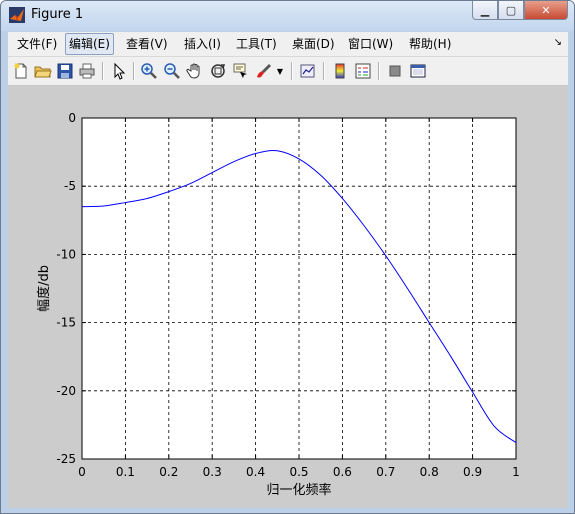 The image size is (575, 514). I want to click on x-tick-label: 0.2, so click(168, 472).